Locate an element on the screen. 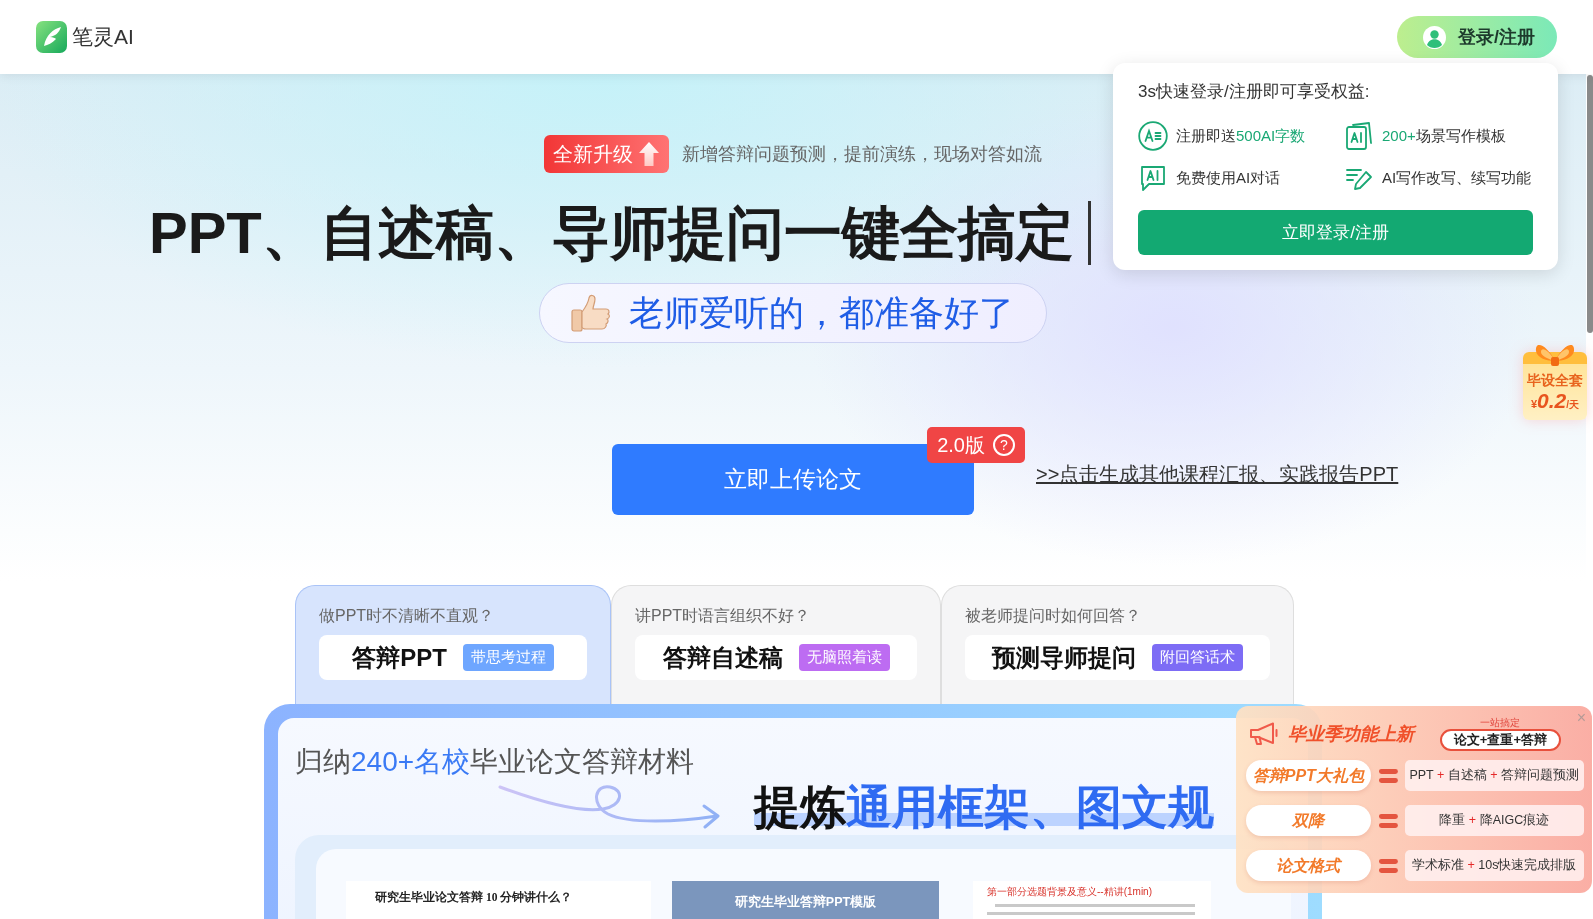  promo-feature-name: 双降 is located at coordinates (1308, 820).